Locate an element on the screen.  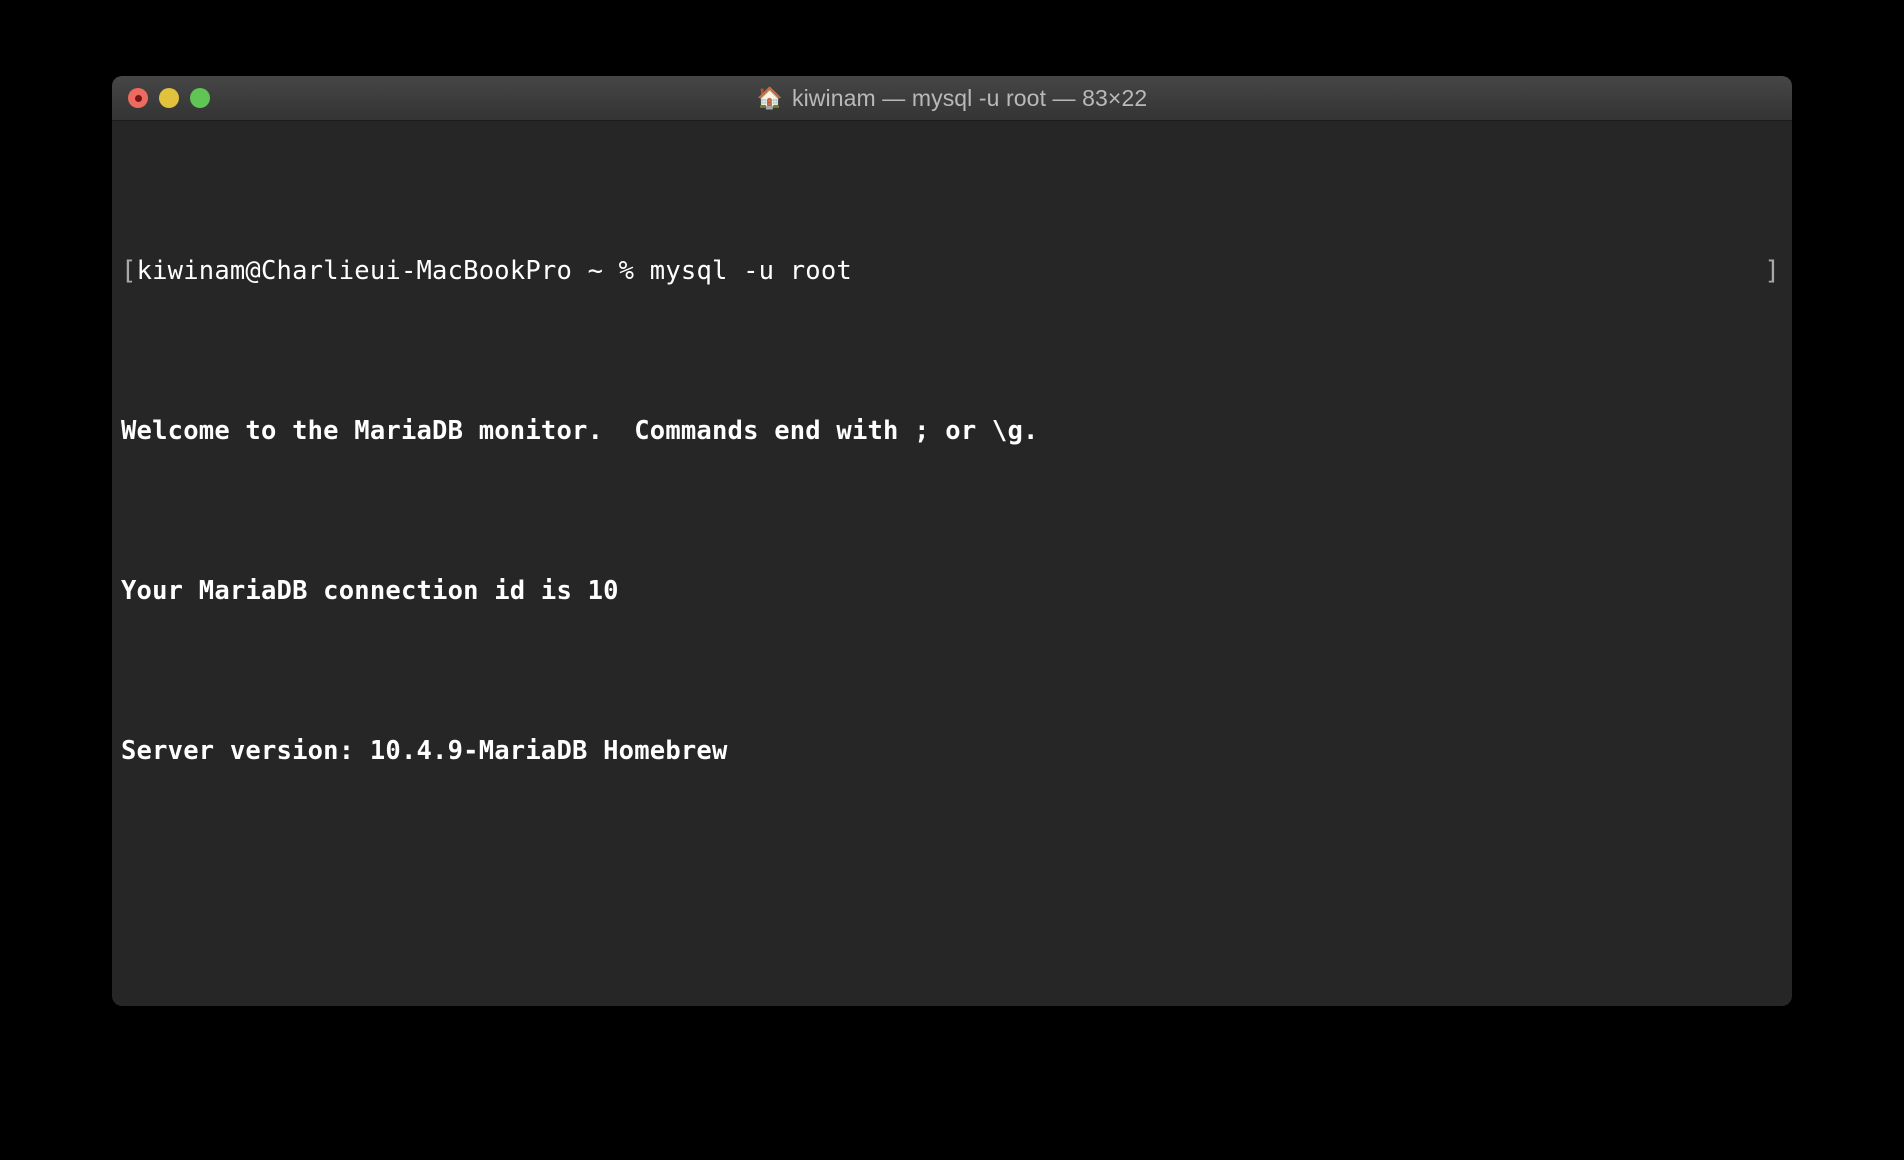
maximize-button is located at coordinates (200, 98).